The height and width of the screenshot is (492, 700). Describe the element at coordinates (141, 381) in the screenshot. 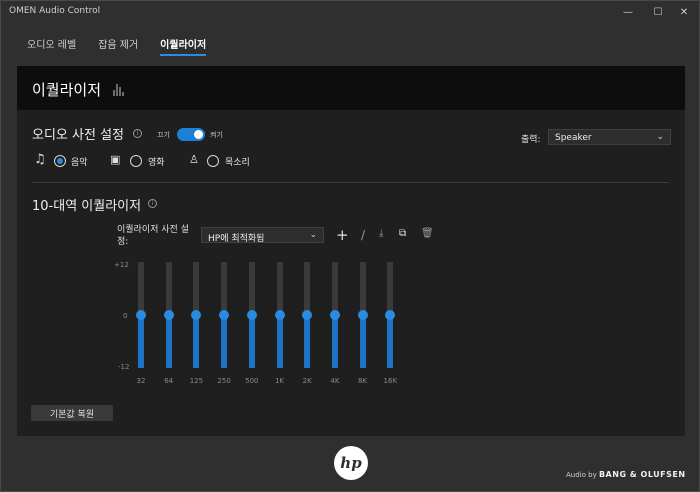

I see `eq-band-label: 32` at that location.